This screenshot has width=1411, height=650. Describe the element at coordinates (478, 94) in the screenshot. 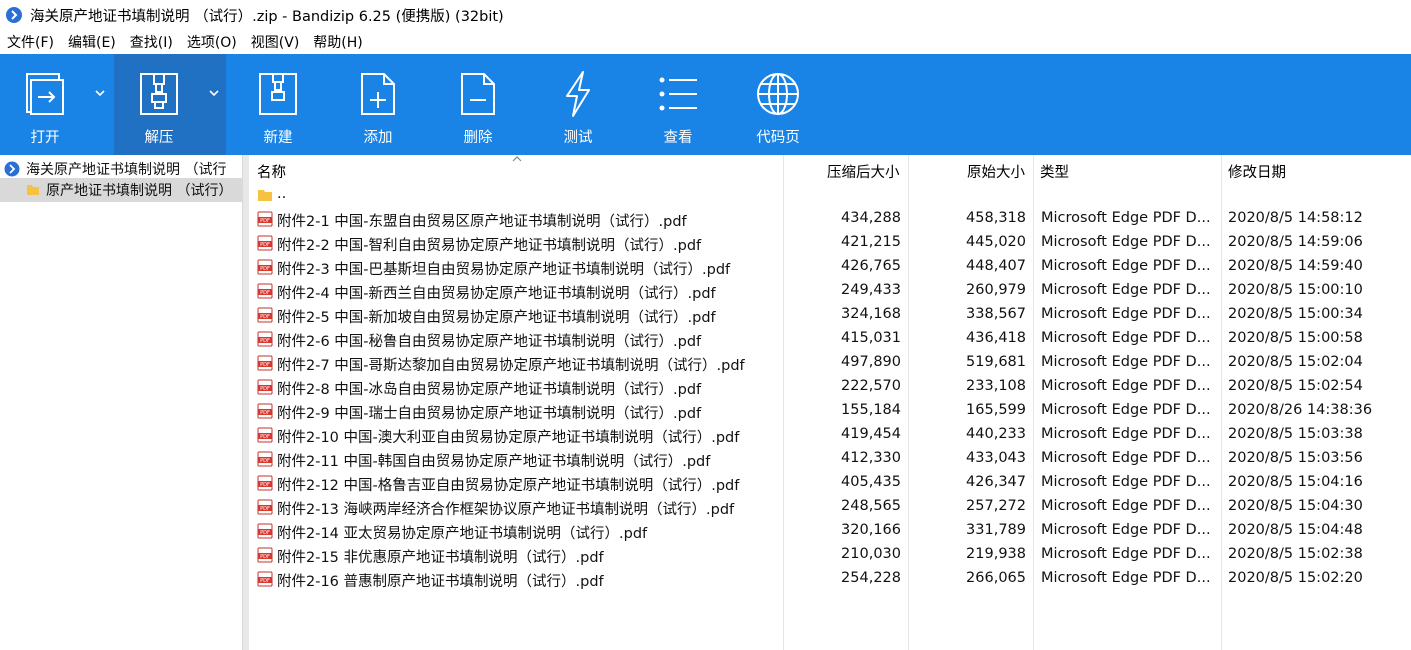

I see `delete-file-icon` at that location.